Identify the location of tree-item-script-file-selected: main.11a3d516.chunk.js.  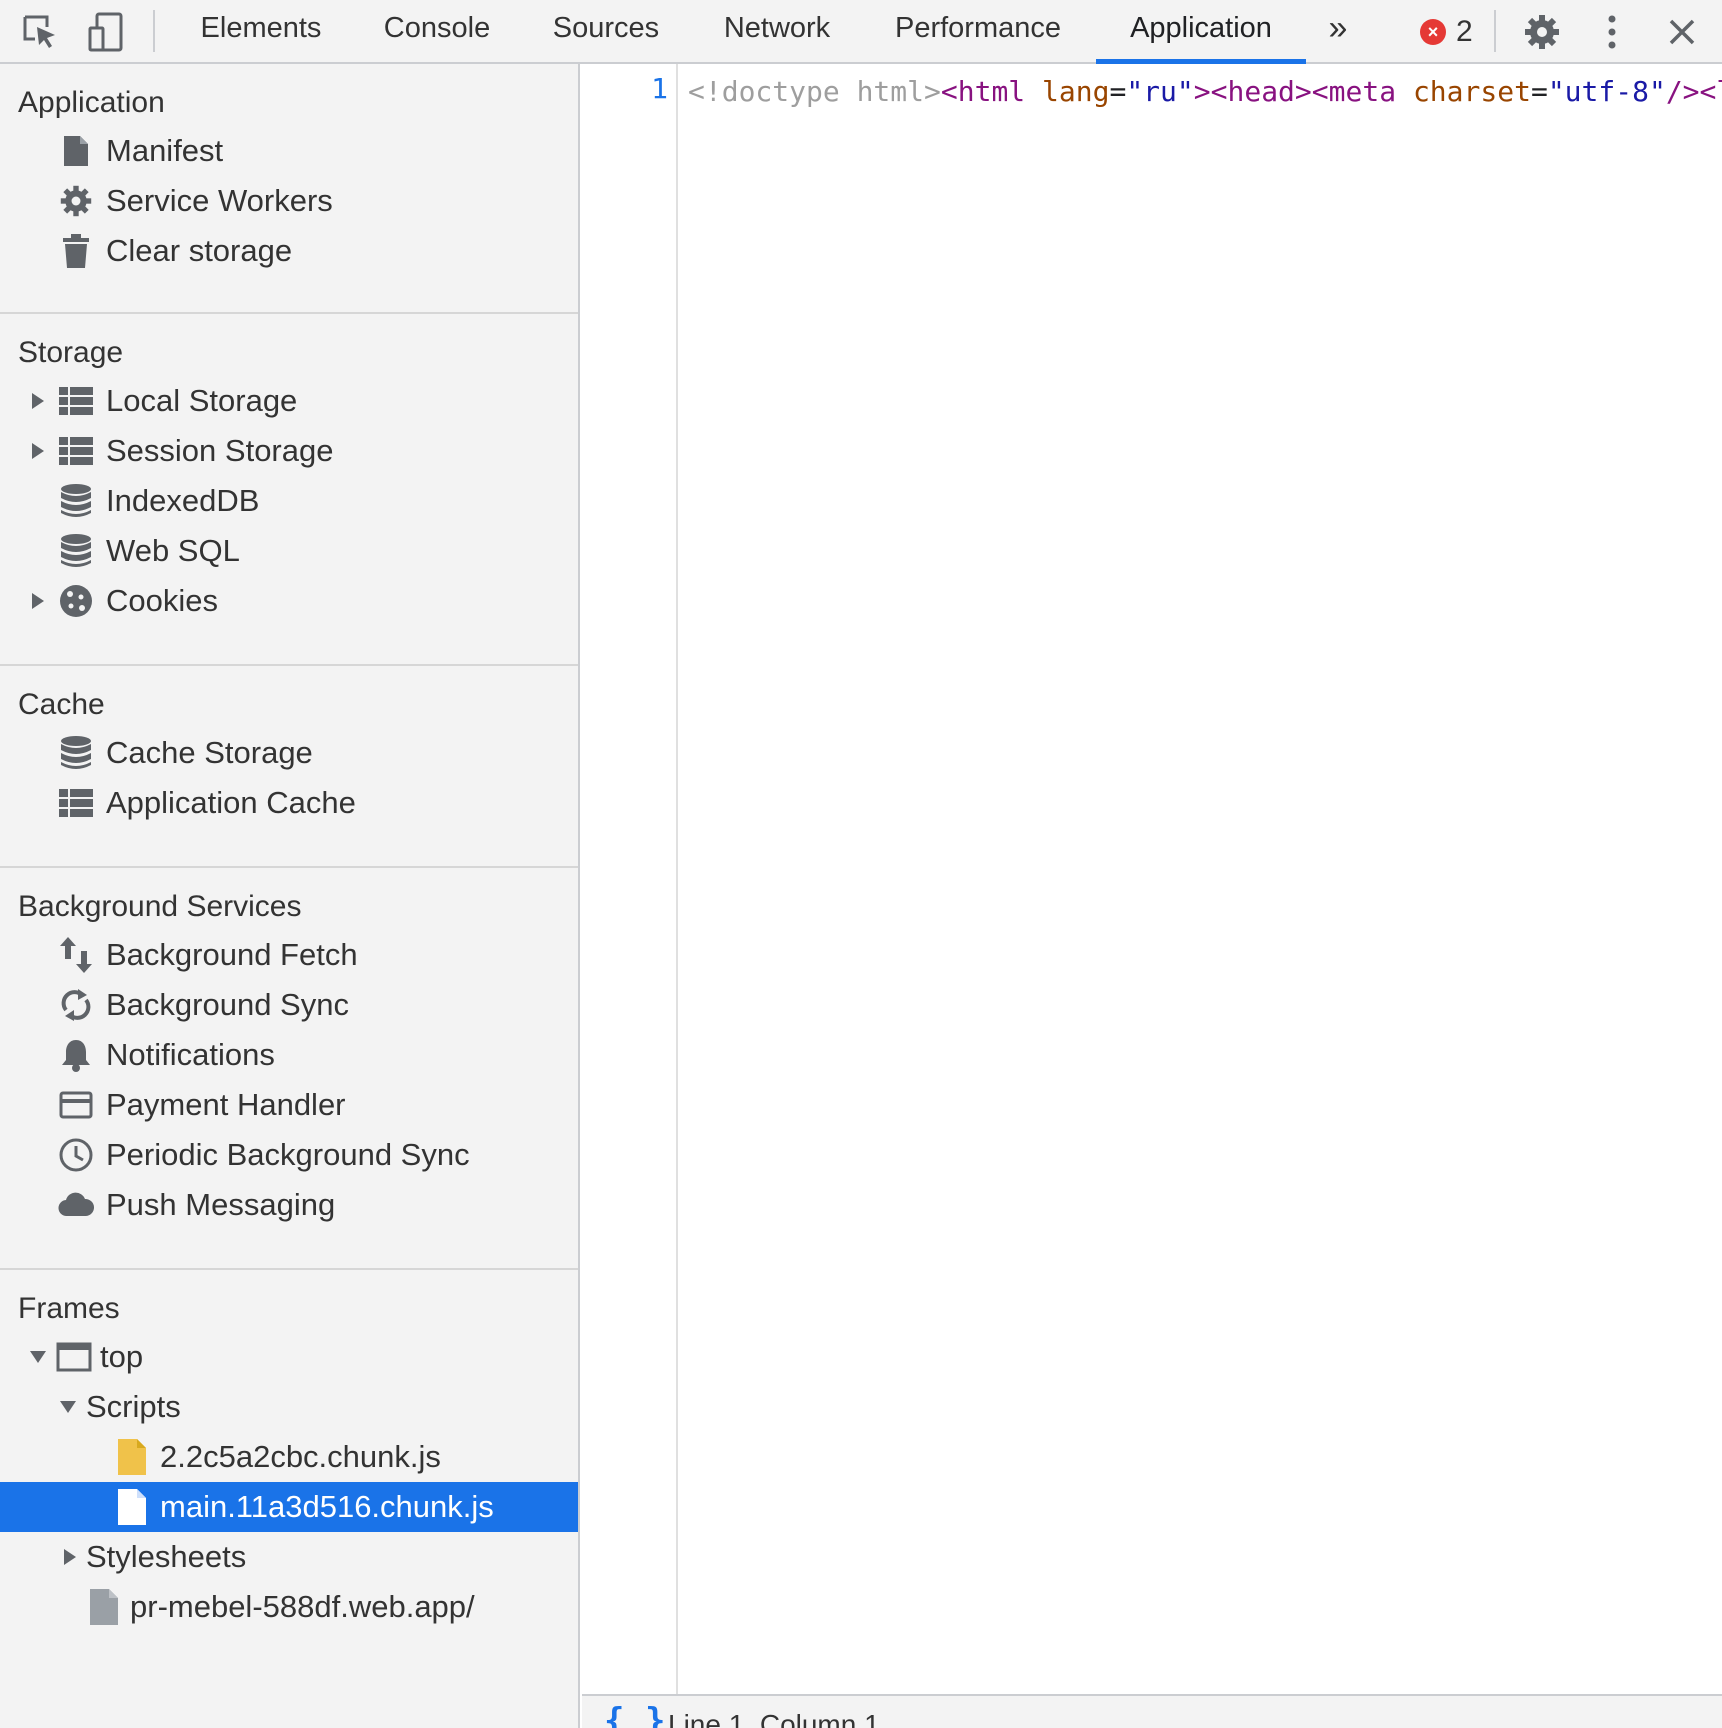
(289, 1507).